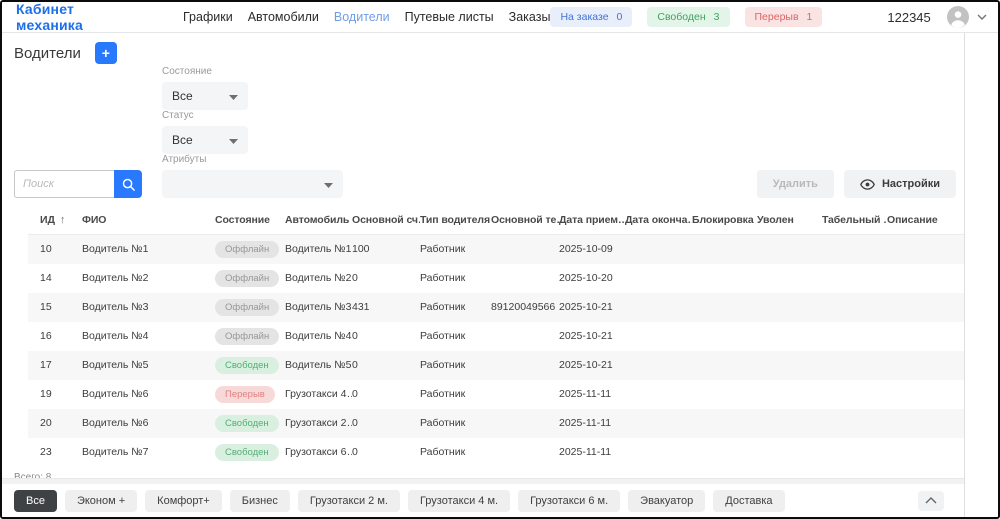 The width and height of the screenshot is (1000, 519). I want to click on state-badge: Оффлайн, so click(247, 307).